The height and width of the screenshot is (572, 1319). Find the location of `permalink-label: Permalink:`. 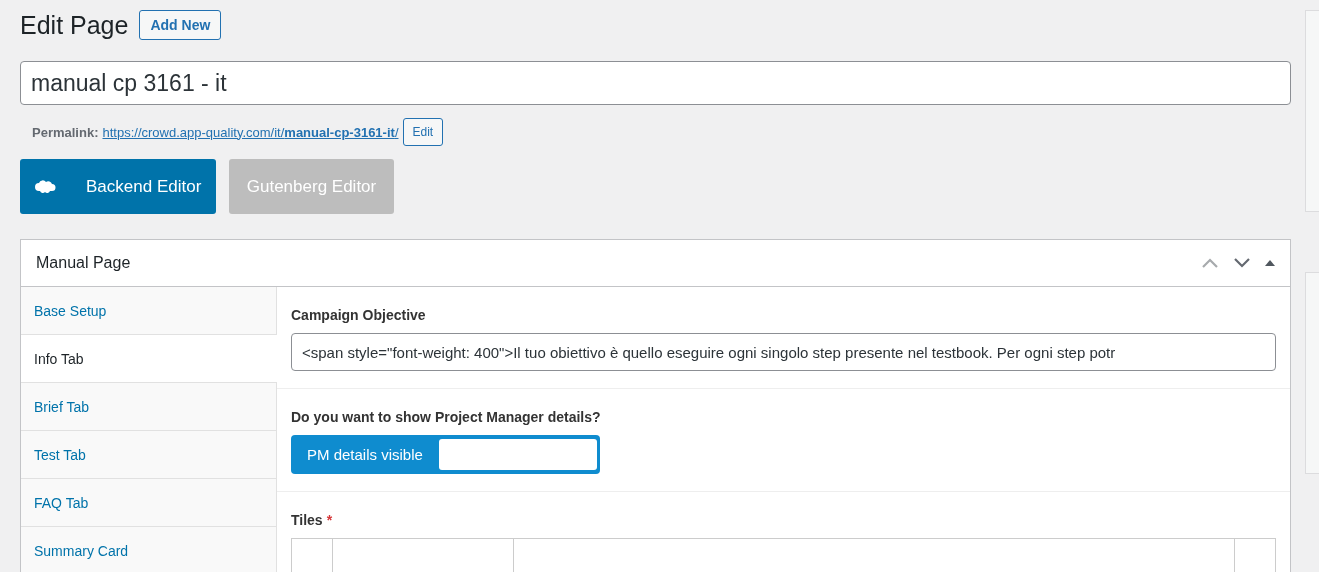

permalink-label: Permalink: is located at coordinates (65, 132).